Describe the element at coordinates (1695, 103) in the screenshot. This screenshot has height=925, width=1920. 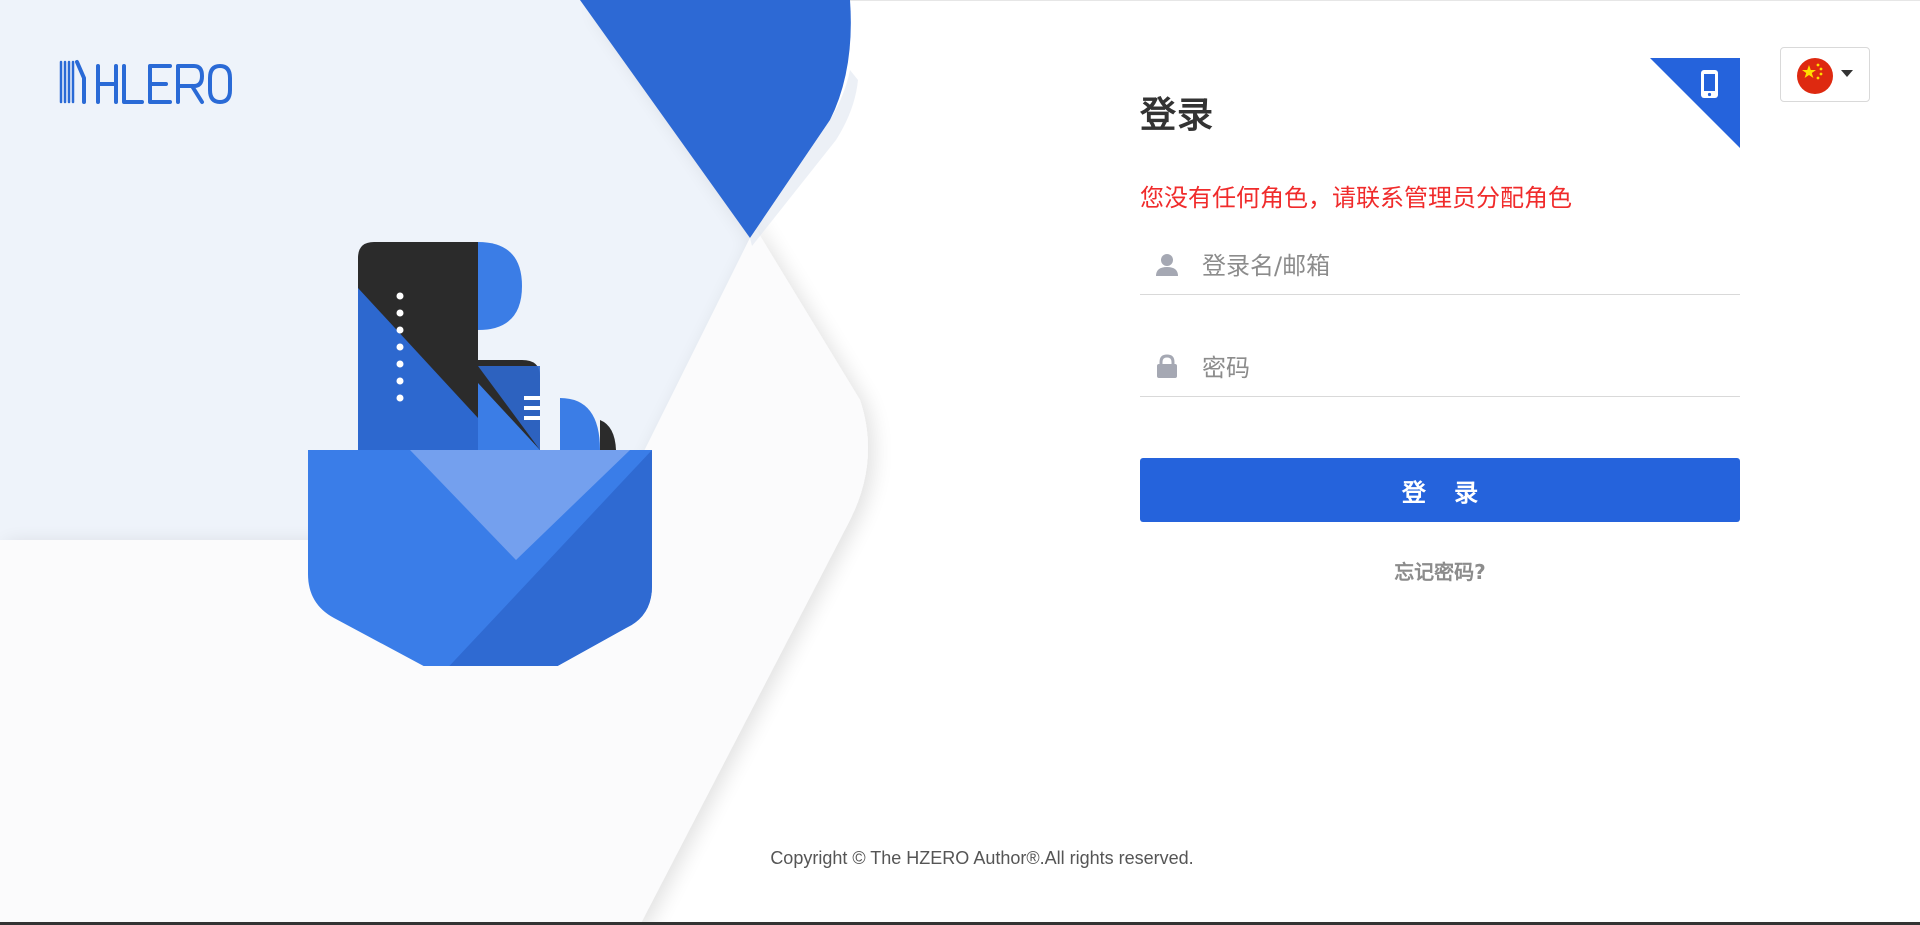
I see `mobile-login-toggle` at that location.